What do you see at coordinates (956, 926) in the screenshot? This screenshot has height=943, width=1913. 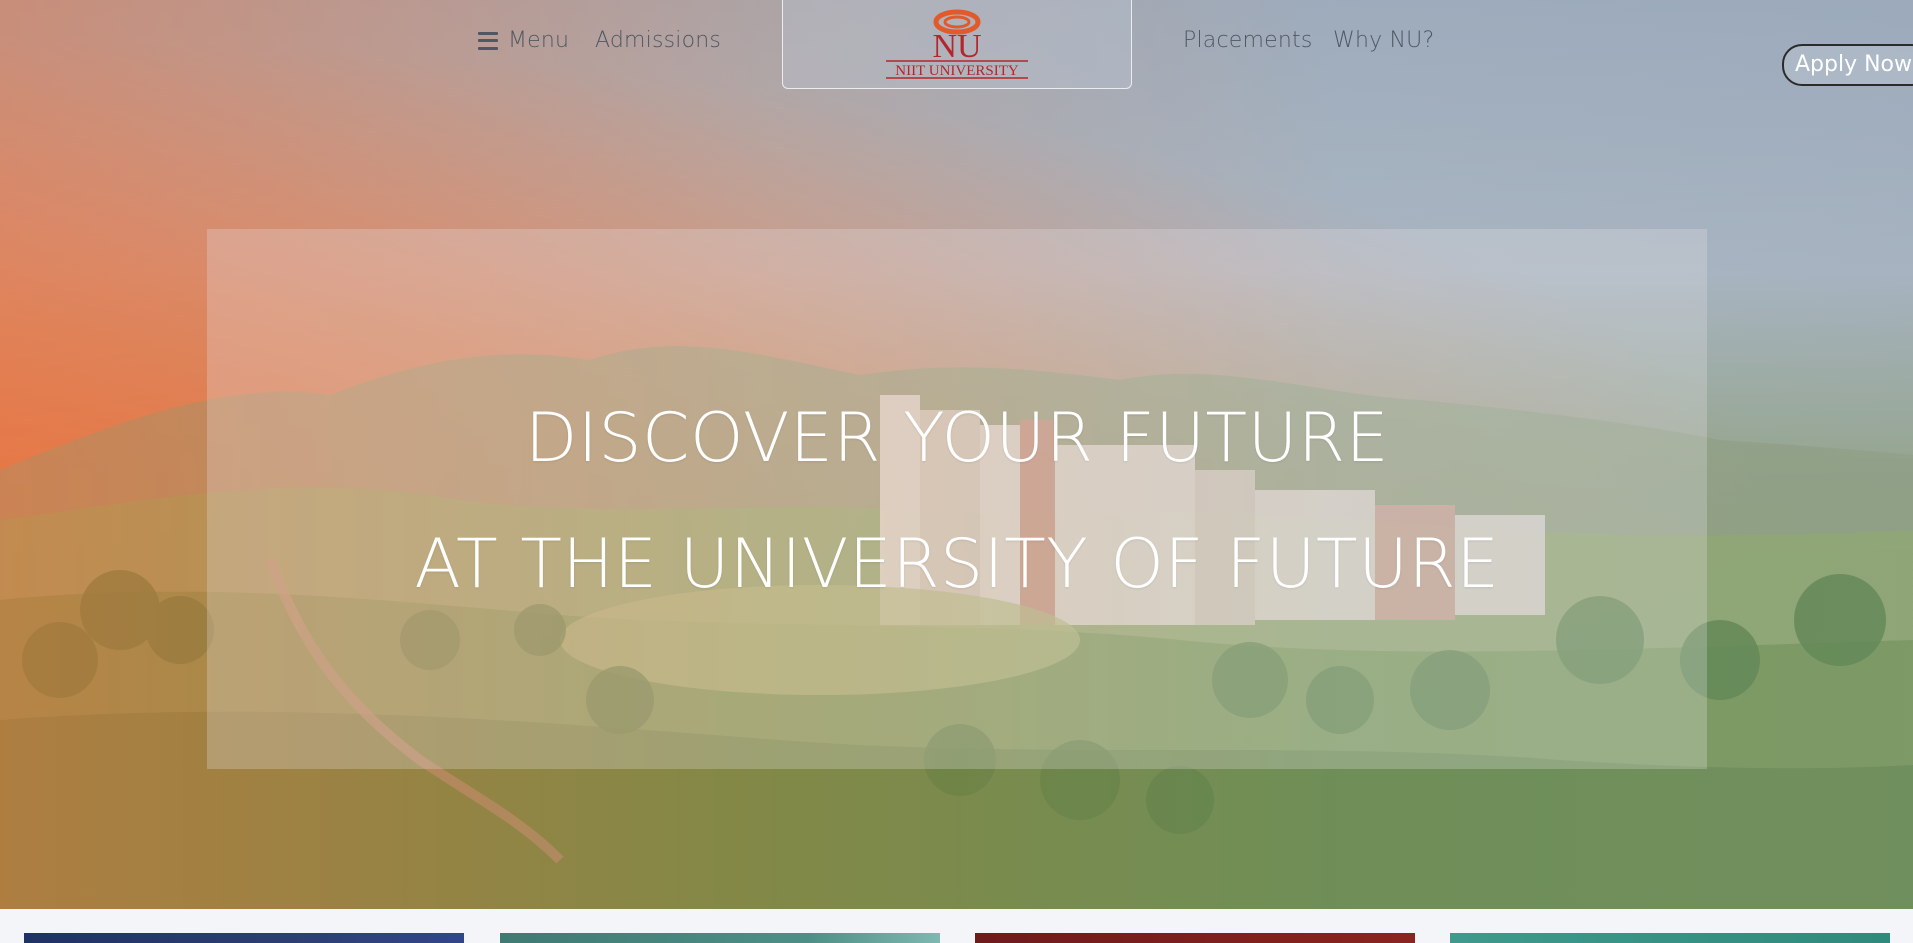 I see `feature-cards-strip` at bounding box center [956, 926].